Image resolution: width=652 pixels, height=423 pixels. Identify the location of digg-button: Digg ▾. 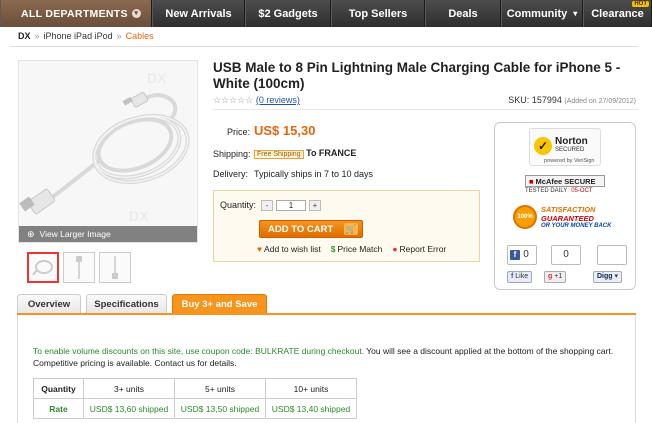
(608, 277).